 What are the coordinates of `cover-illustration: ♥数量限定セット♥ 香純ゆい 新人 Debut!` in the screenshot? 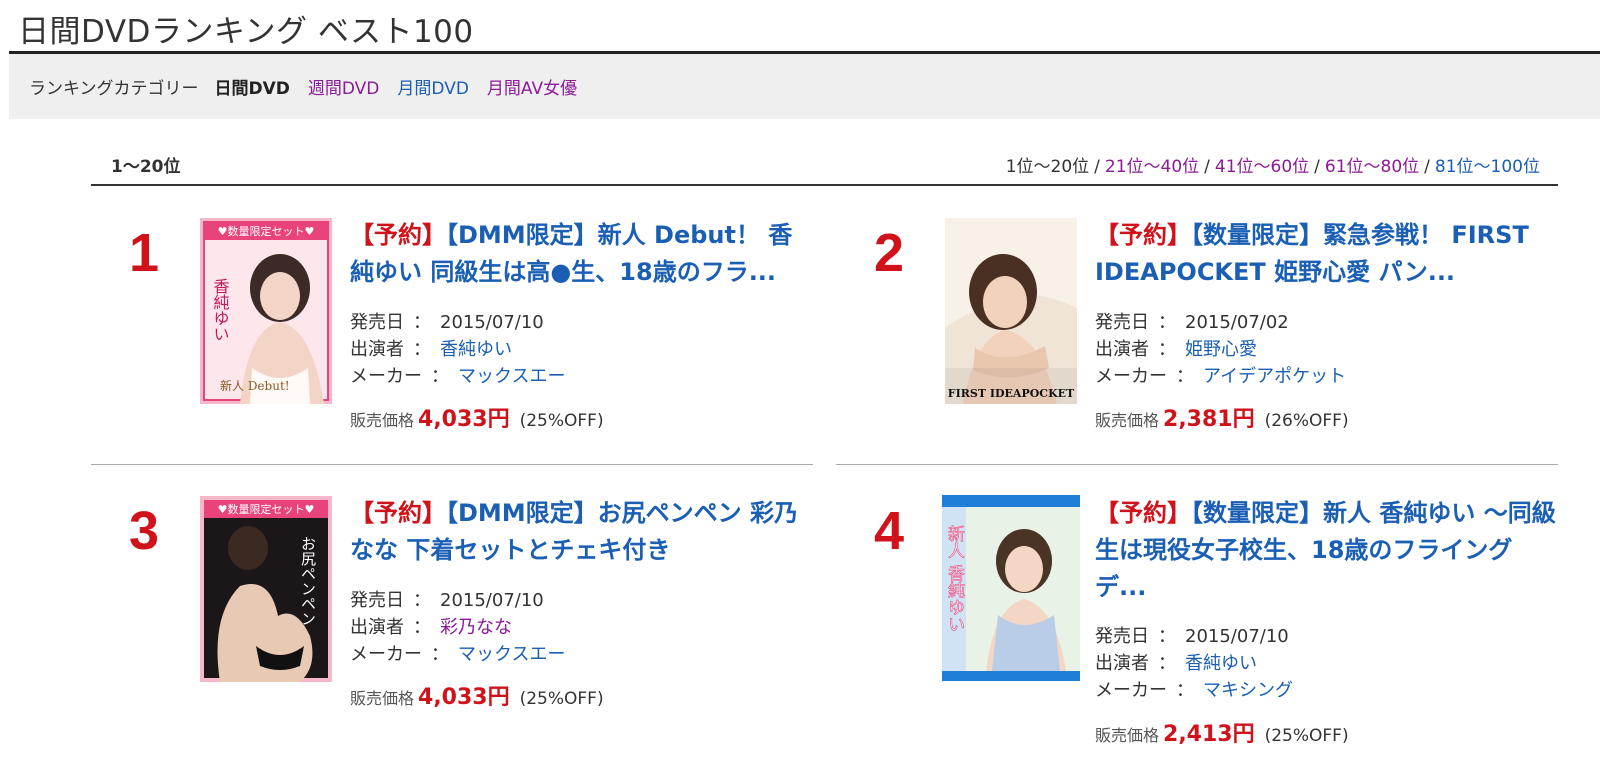 It's located at (266, 311).